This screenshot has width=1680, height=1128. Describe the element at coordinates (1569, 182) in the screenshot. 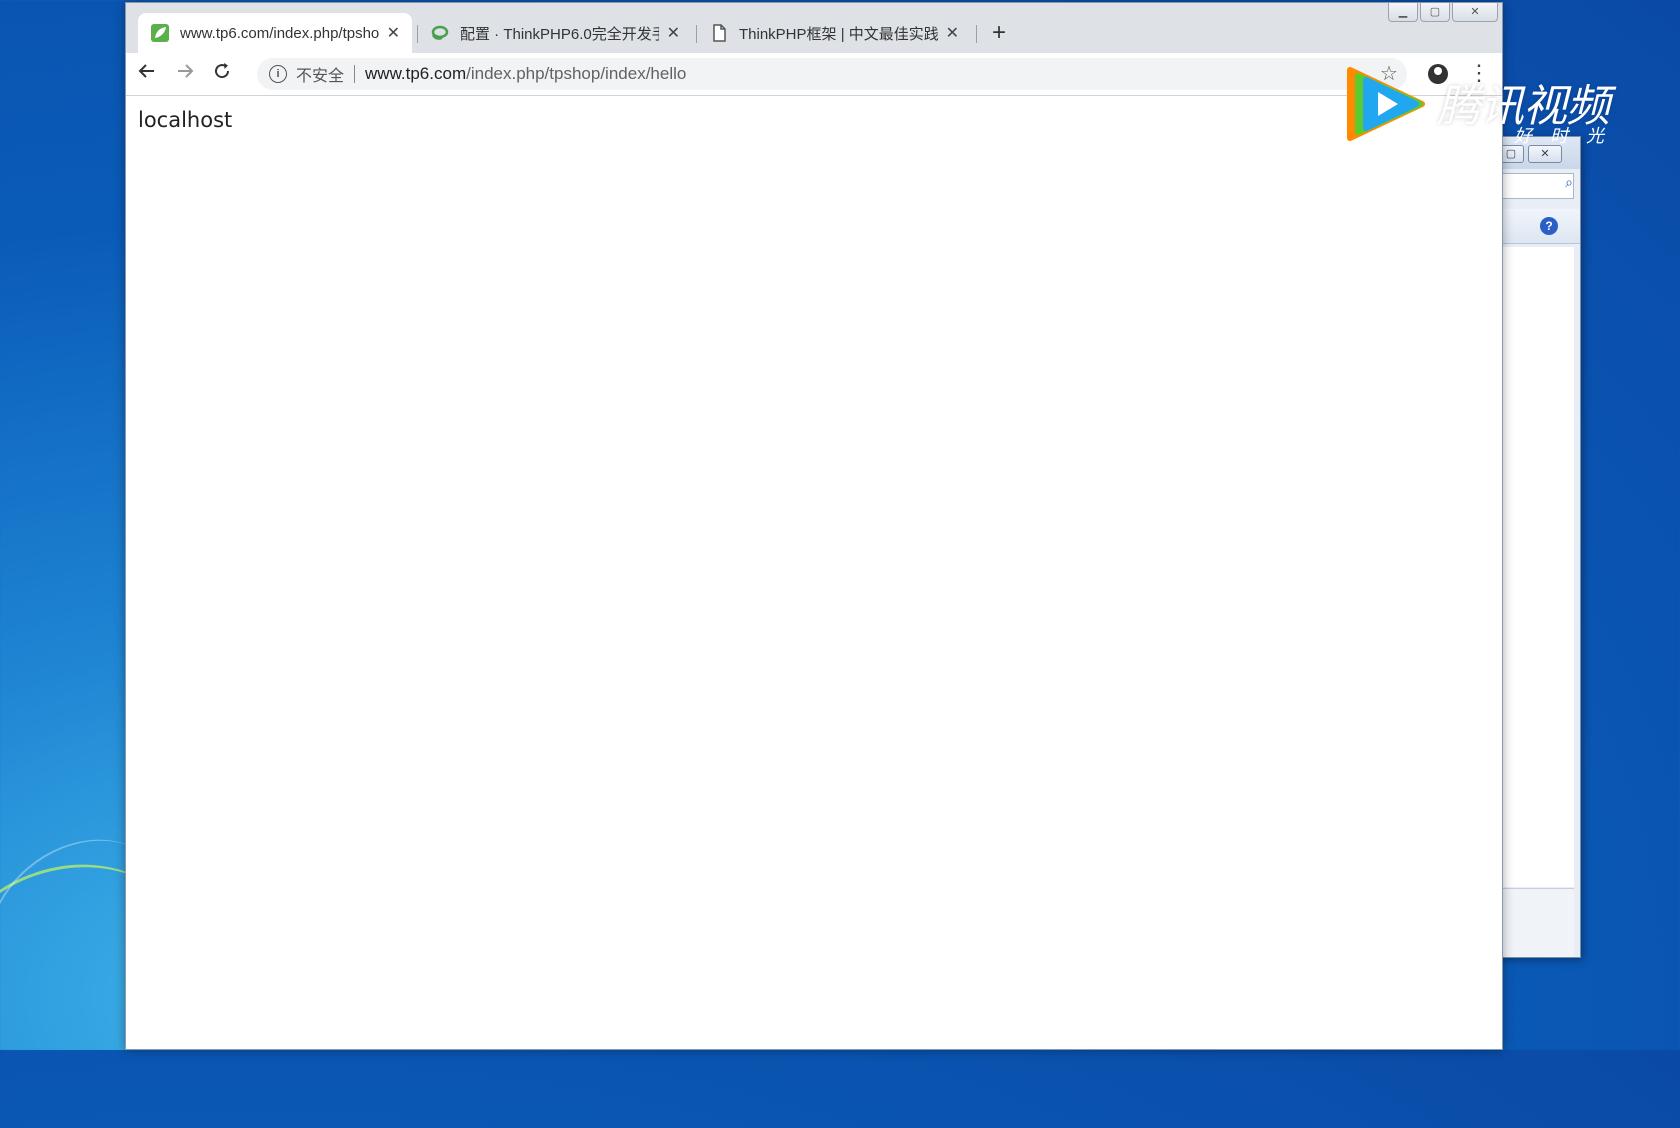

I see `search-icon: ⌕` at that location.